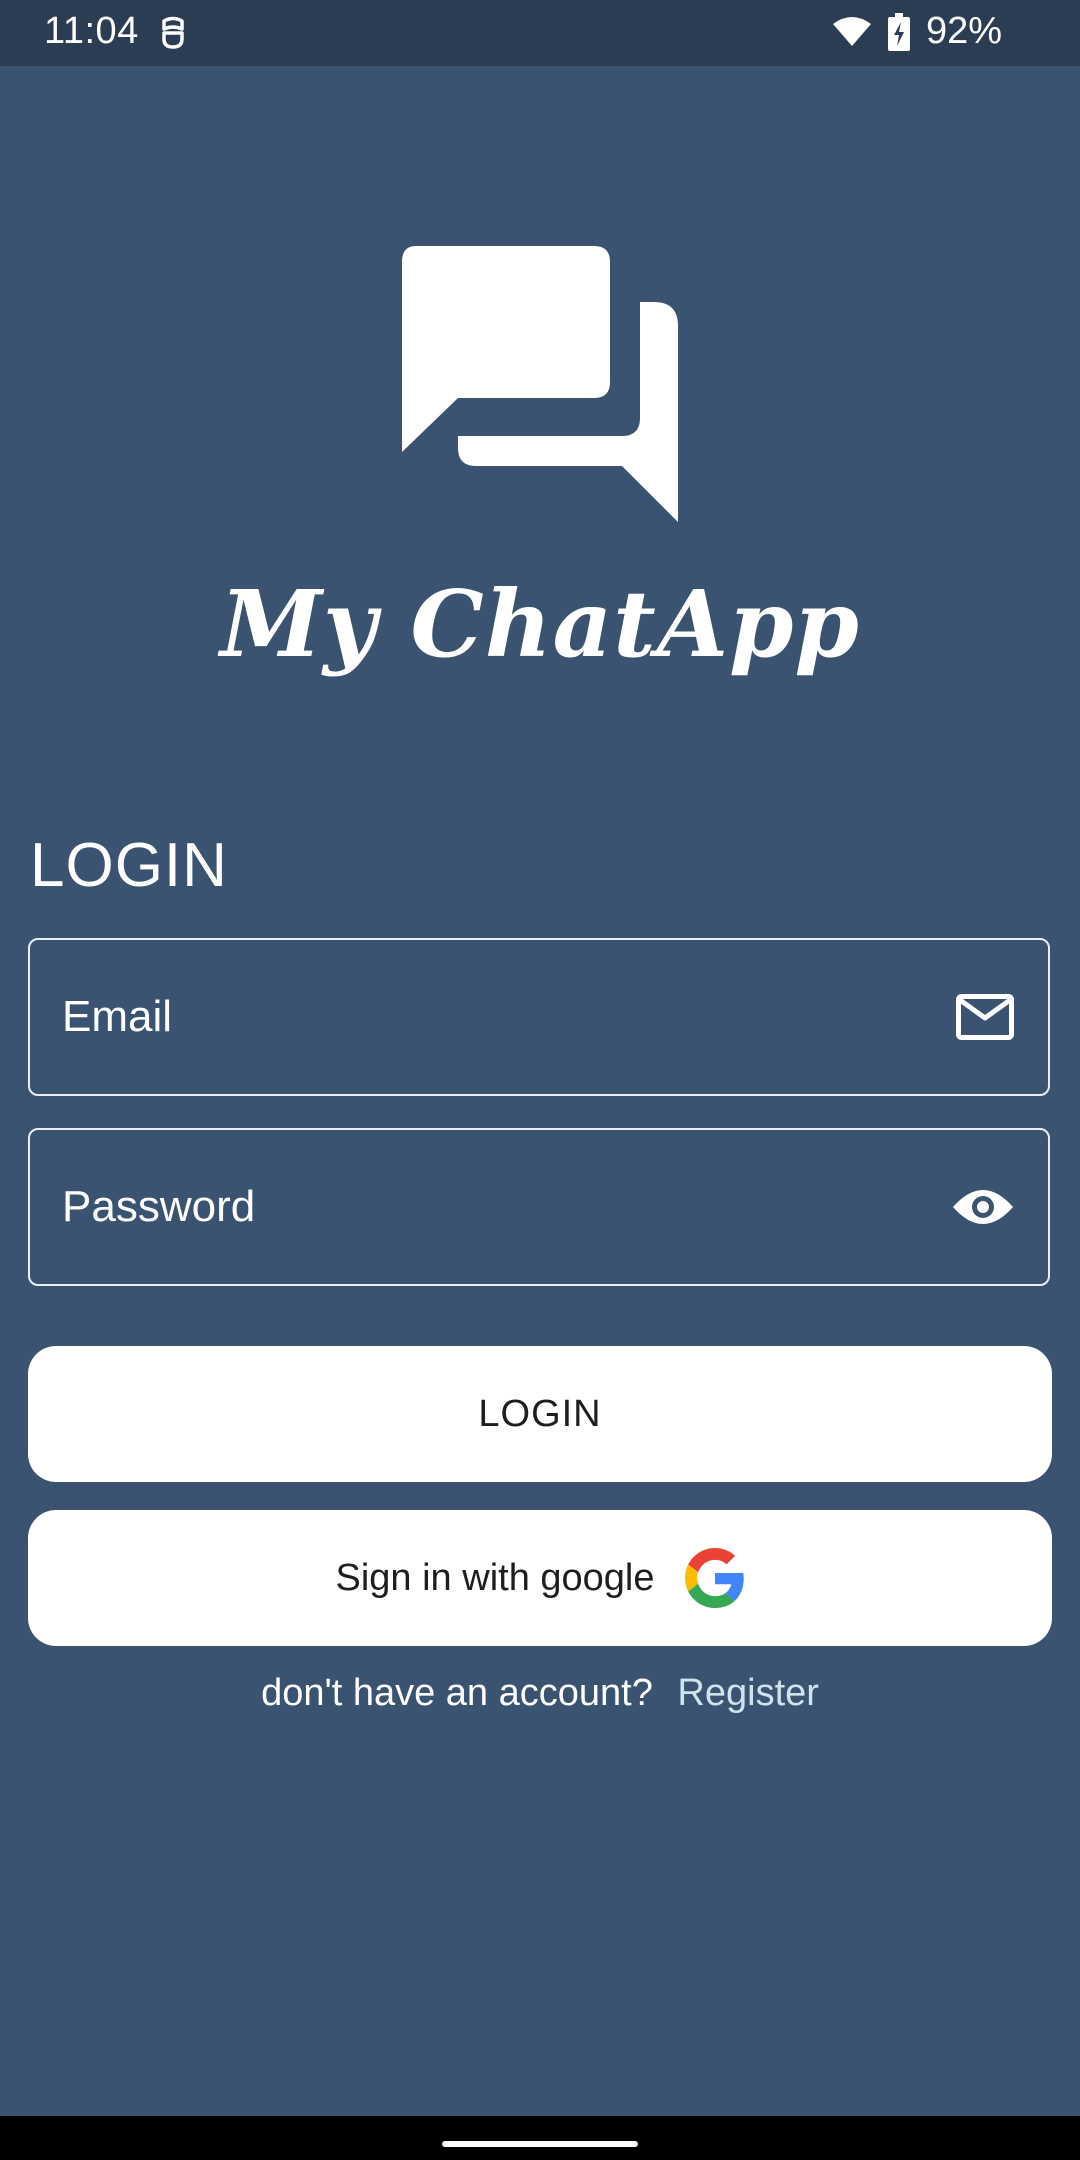  Describe the element at coordinates (714, 1578) in the screenshot. I see `google-icon` at that location.